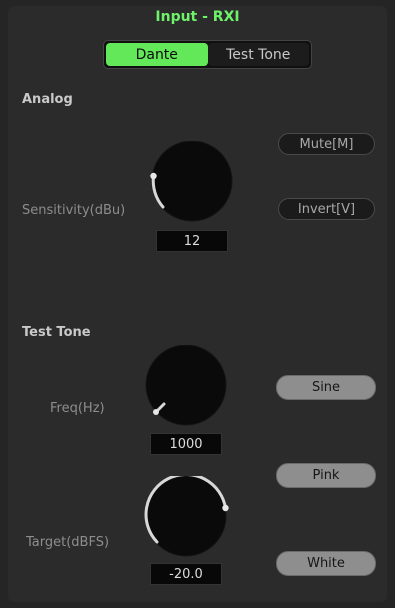 The image size is (395, 608). What do you see at coordinates (326, 563) in the screenshot?
I see `white-button: White` at bounding box center [326, 563].